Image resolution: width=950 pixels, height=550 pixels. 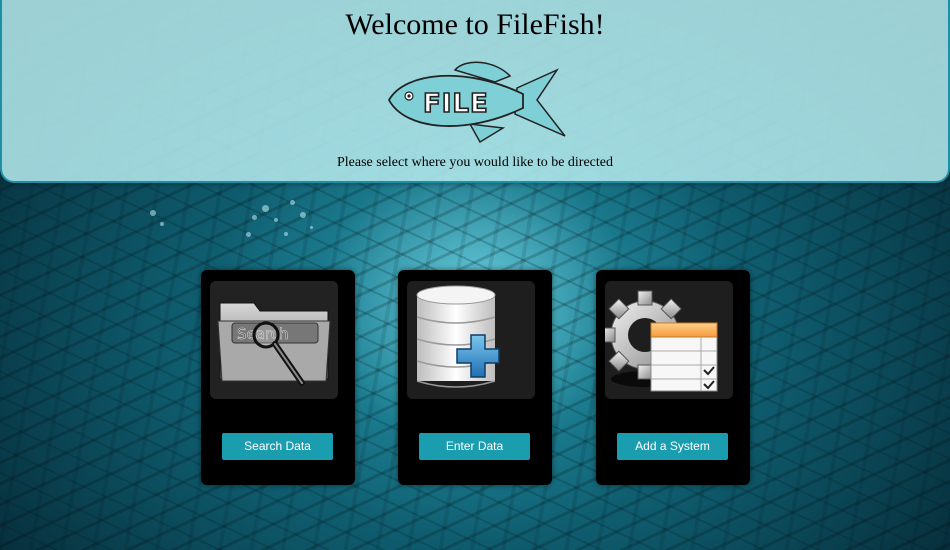 What do you see at coordinates (475, 24) in the screenshot?
I see `page-title: Welcome to FileFish!` at bounding box center [475, 24].